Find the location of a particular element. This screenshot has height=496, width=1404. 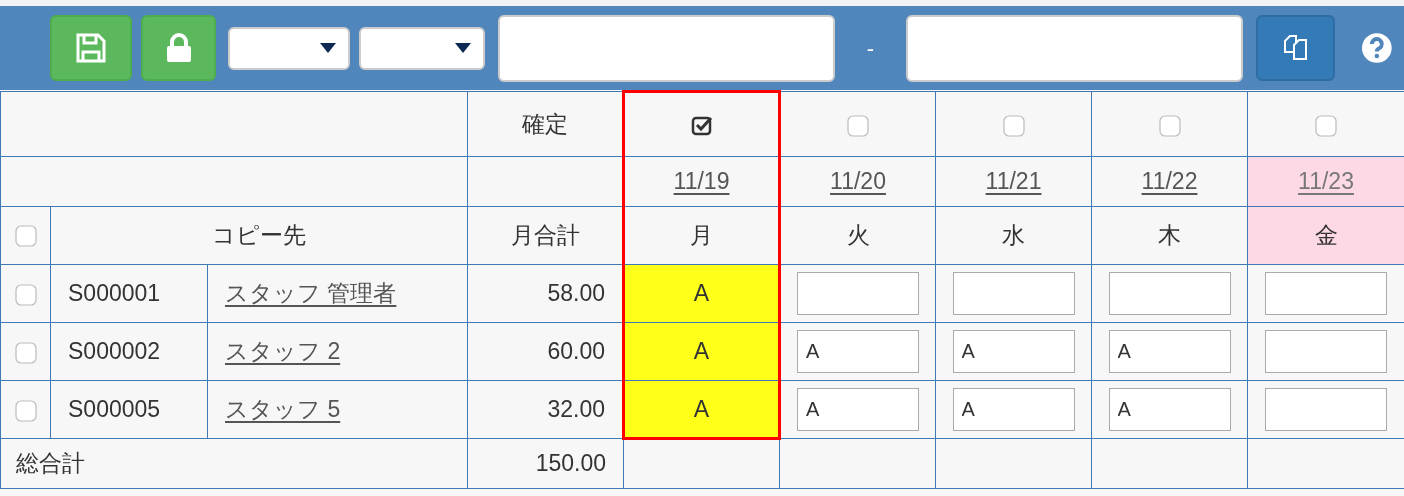

help-icon is located at coordinates (1377, 48).